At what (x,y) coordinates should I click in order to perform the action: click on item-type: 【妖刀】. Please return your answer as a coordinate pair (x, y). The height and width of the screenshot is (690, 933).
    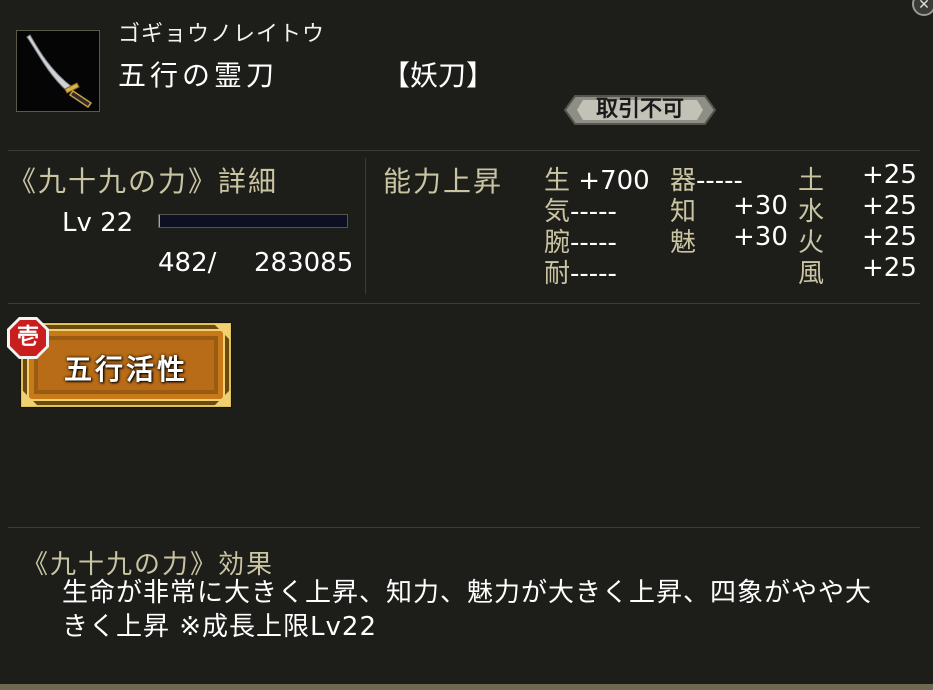
    Looking at the image, I should click on (438, 75).